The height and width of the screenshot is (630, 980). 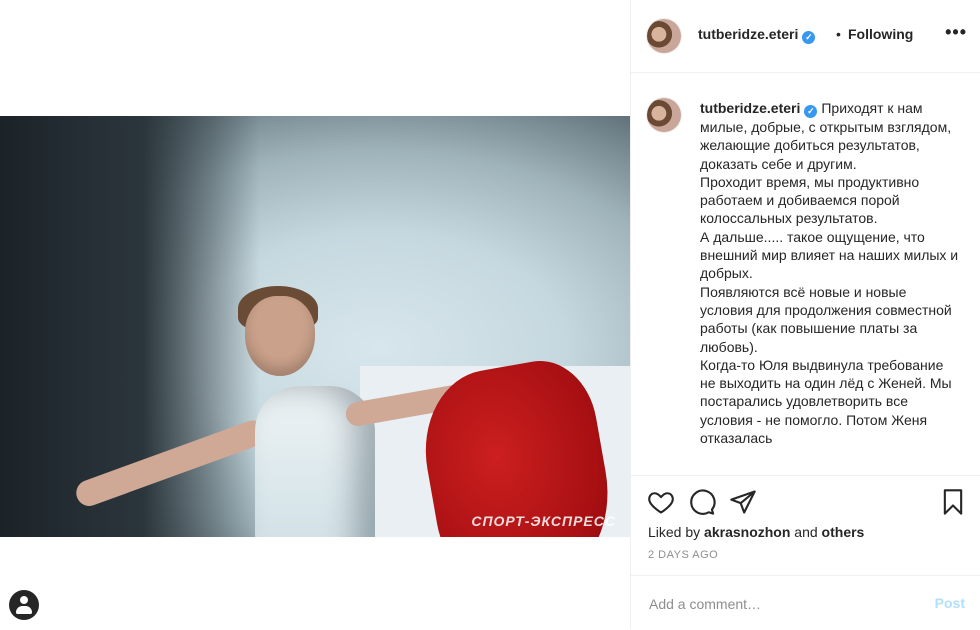 What do you see at coordinates (747, 532) in the screenshot?
I see `liker-username: akrasnozhon` at bounding box center [747, 532].